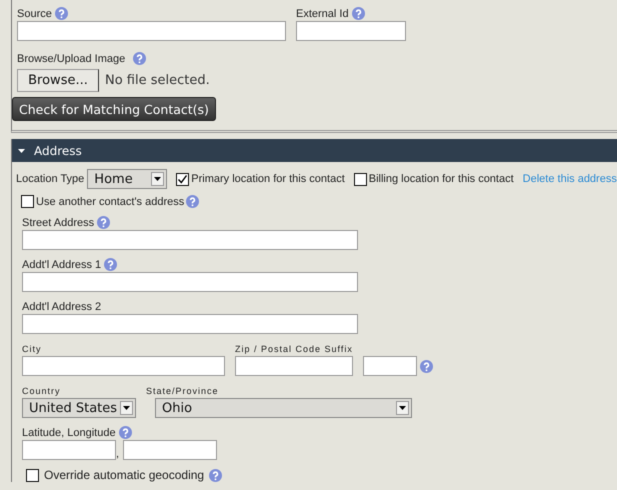 This screenshot has width=617, height=490. I want to click on field-label: Latitude, Longitude, so click(69, 432).